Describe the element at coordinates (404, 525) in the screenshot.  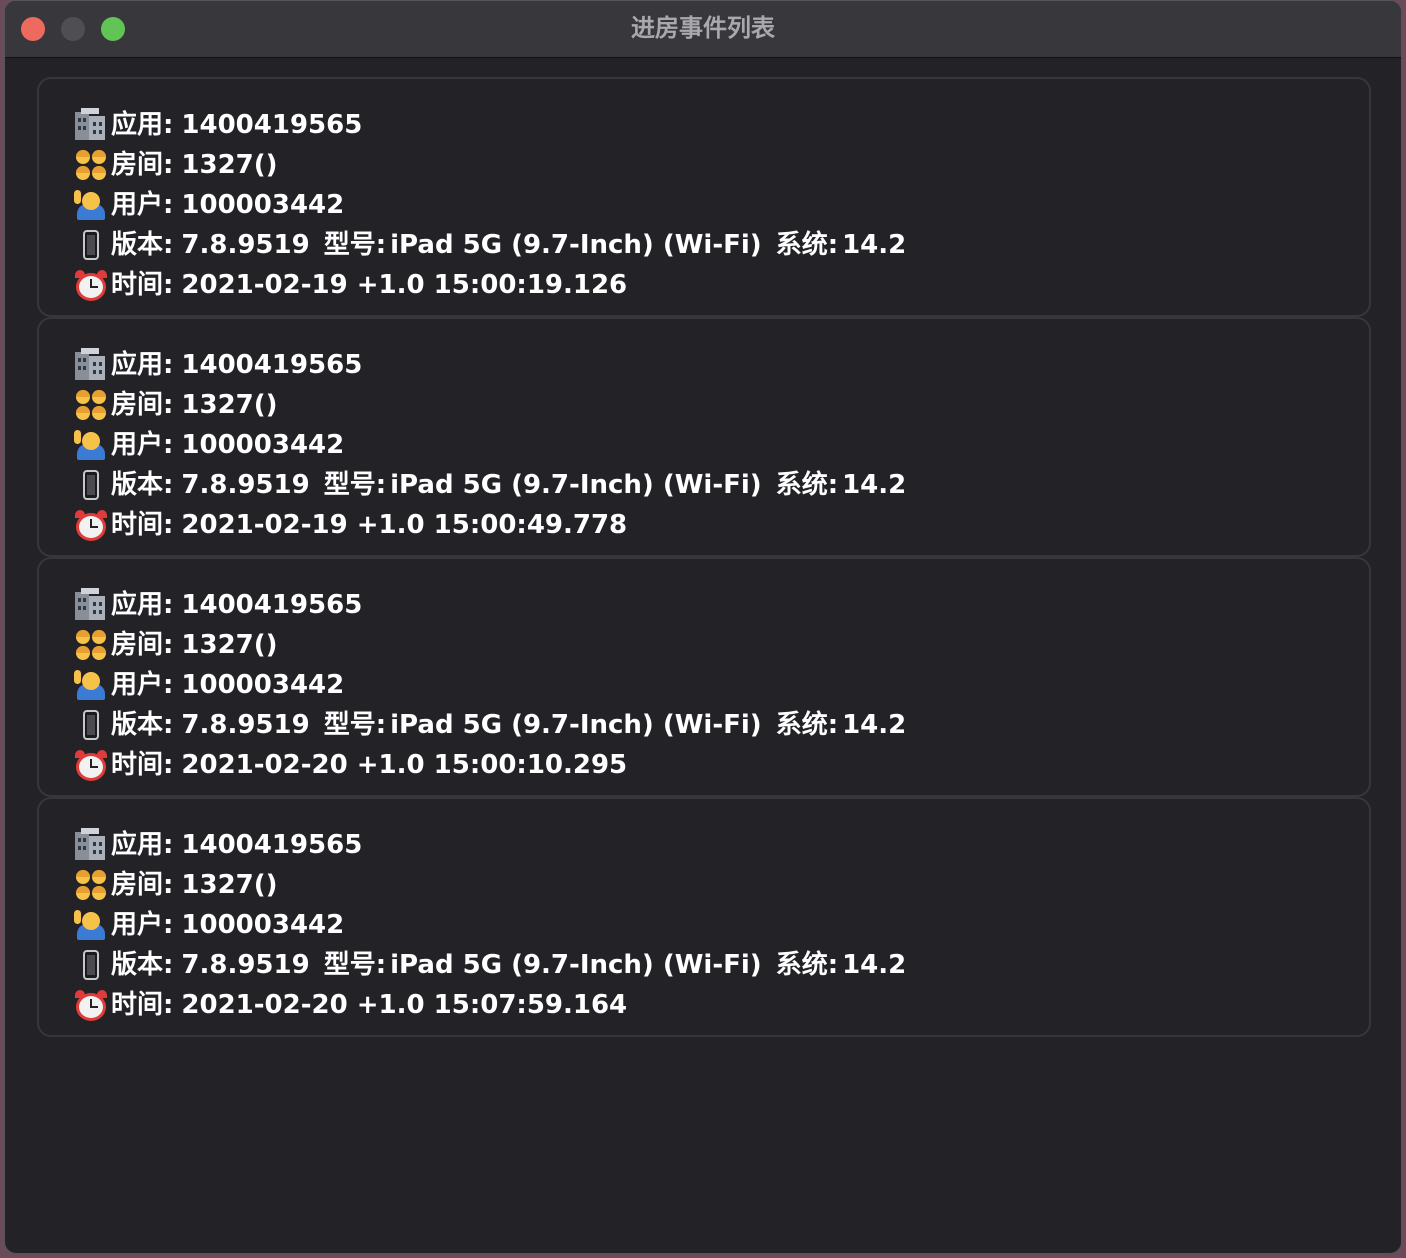
I see `time-value: 2021-02-19 +1.0 15:00:49.778` at that location.